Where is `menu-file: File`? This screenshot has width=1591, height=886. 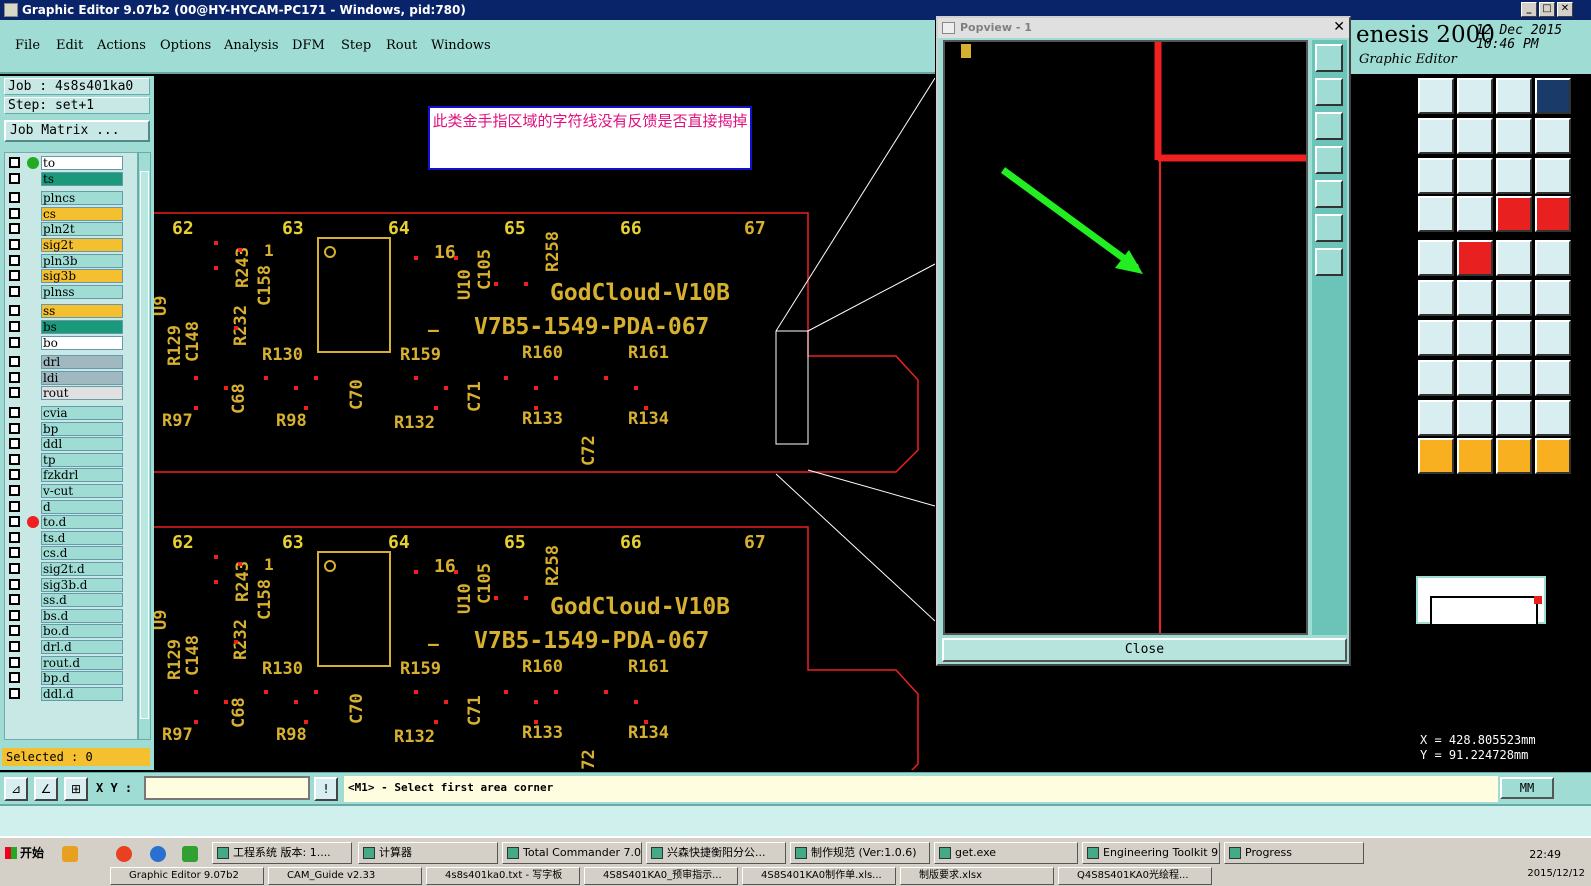 menu-file: File is located at coordinates (27, 45).